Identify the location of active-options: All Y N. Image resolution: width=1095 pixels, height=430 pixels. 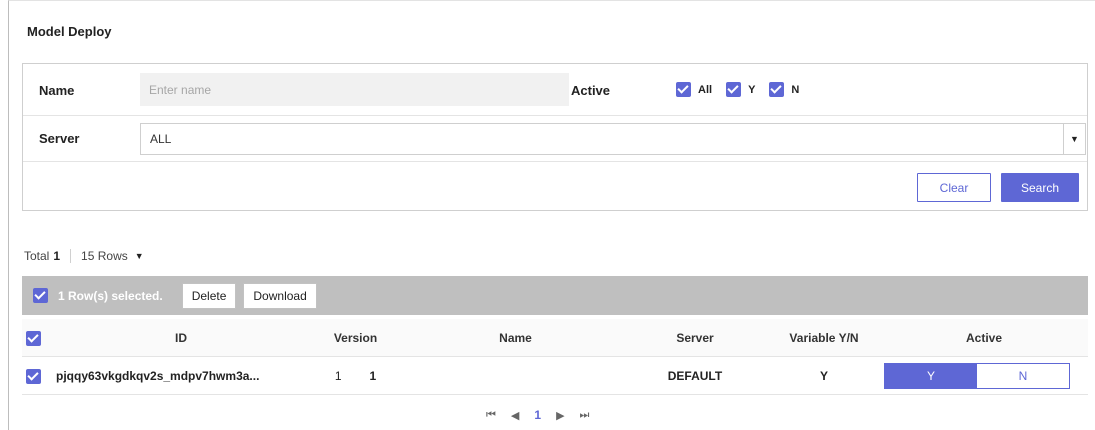
(744, 89).